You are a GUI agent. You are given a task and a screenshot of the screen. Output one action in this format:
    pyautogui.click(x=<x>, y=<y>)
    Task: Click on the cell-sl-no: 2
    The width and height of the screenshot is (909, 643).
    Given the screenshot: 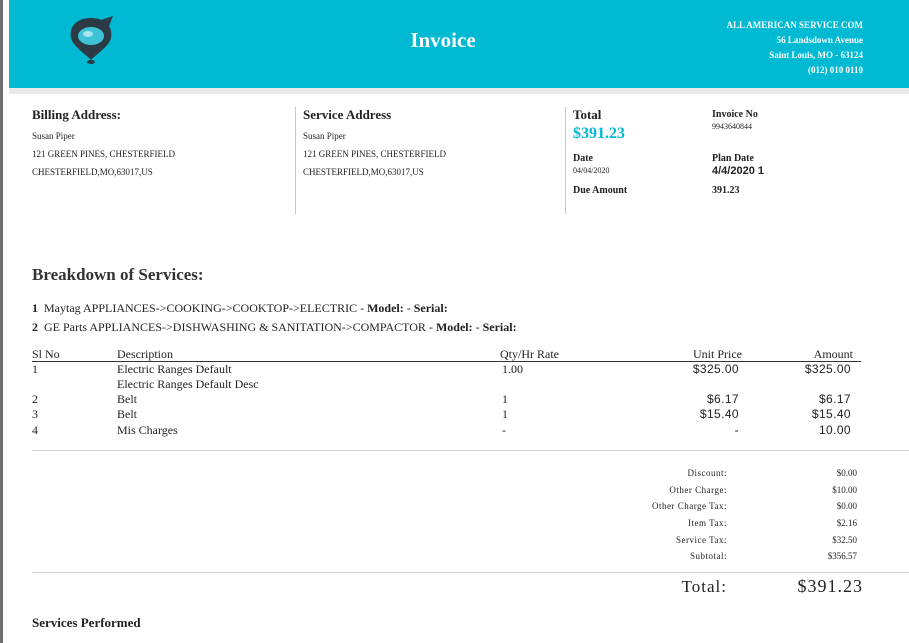 What is the action you would take?
    pyautogui.click(x=35, y=399)
    